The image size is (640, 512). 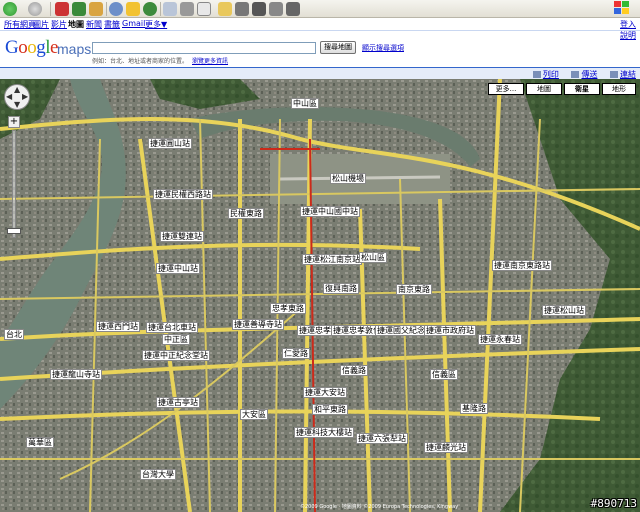 What do you see at coordinates (118, 326) in the screenshot?
I see `map-label: 捷運西門站` at bounding box center [118, 326].